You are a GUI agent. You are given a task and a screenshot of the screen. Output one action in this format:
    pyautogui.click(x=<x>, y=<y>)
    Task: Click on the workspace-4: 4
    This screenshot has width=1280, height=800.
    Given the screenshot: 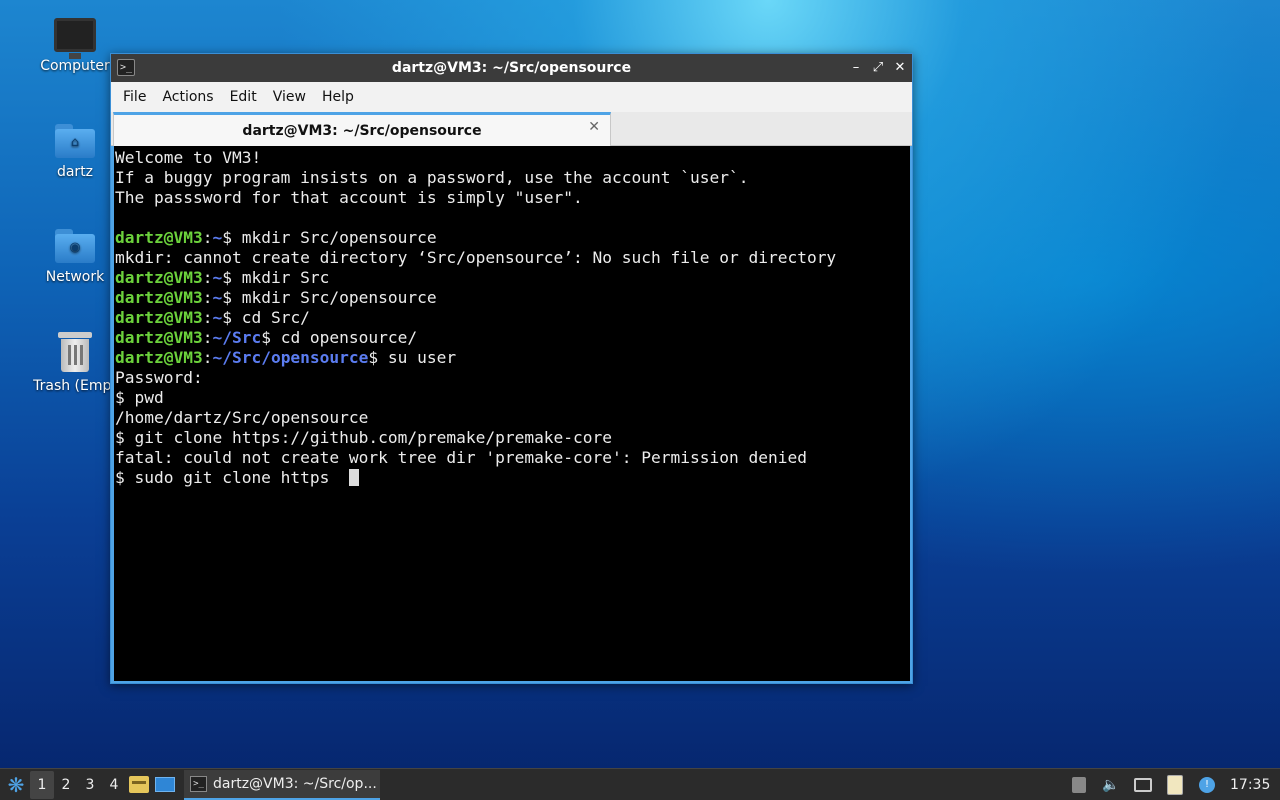 What is the action you would take?
    pyautogui.click(x=114, y=785)
    